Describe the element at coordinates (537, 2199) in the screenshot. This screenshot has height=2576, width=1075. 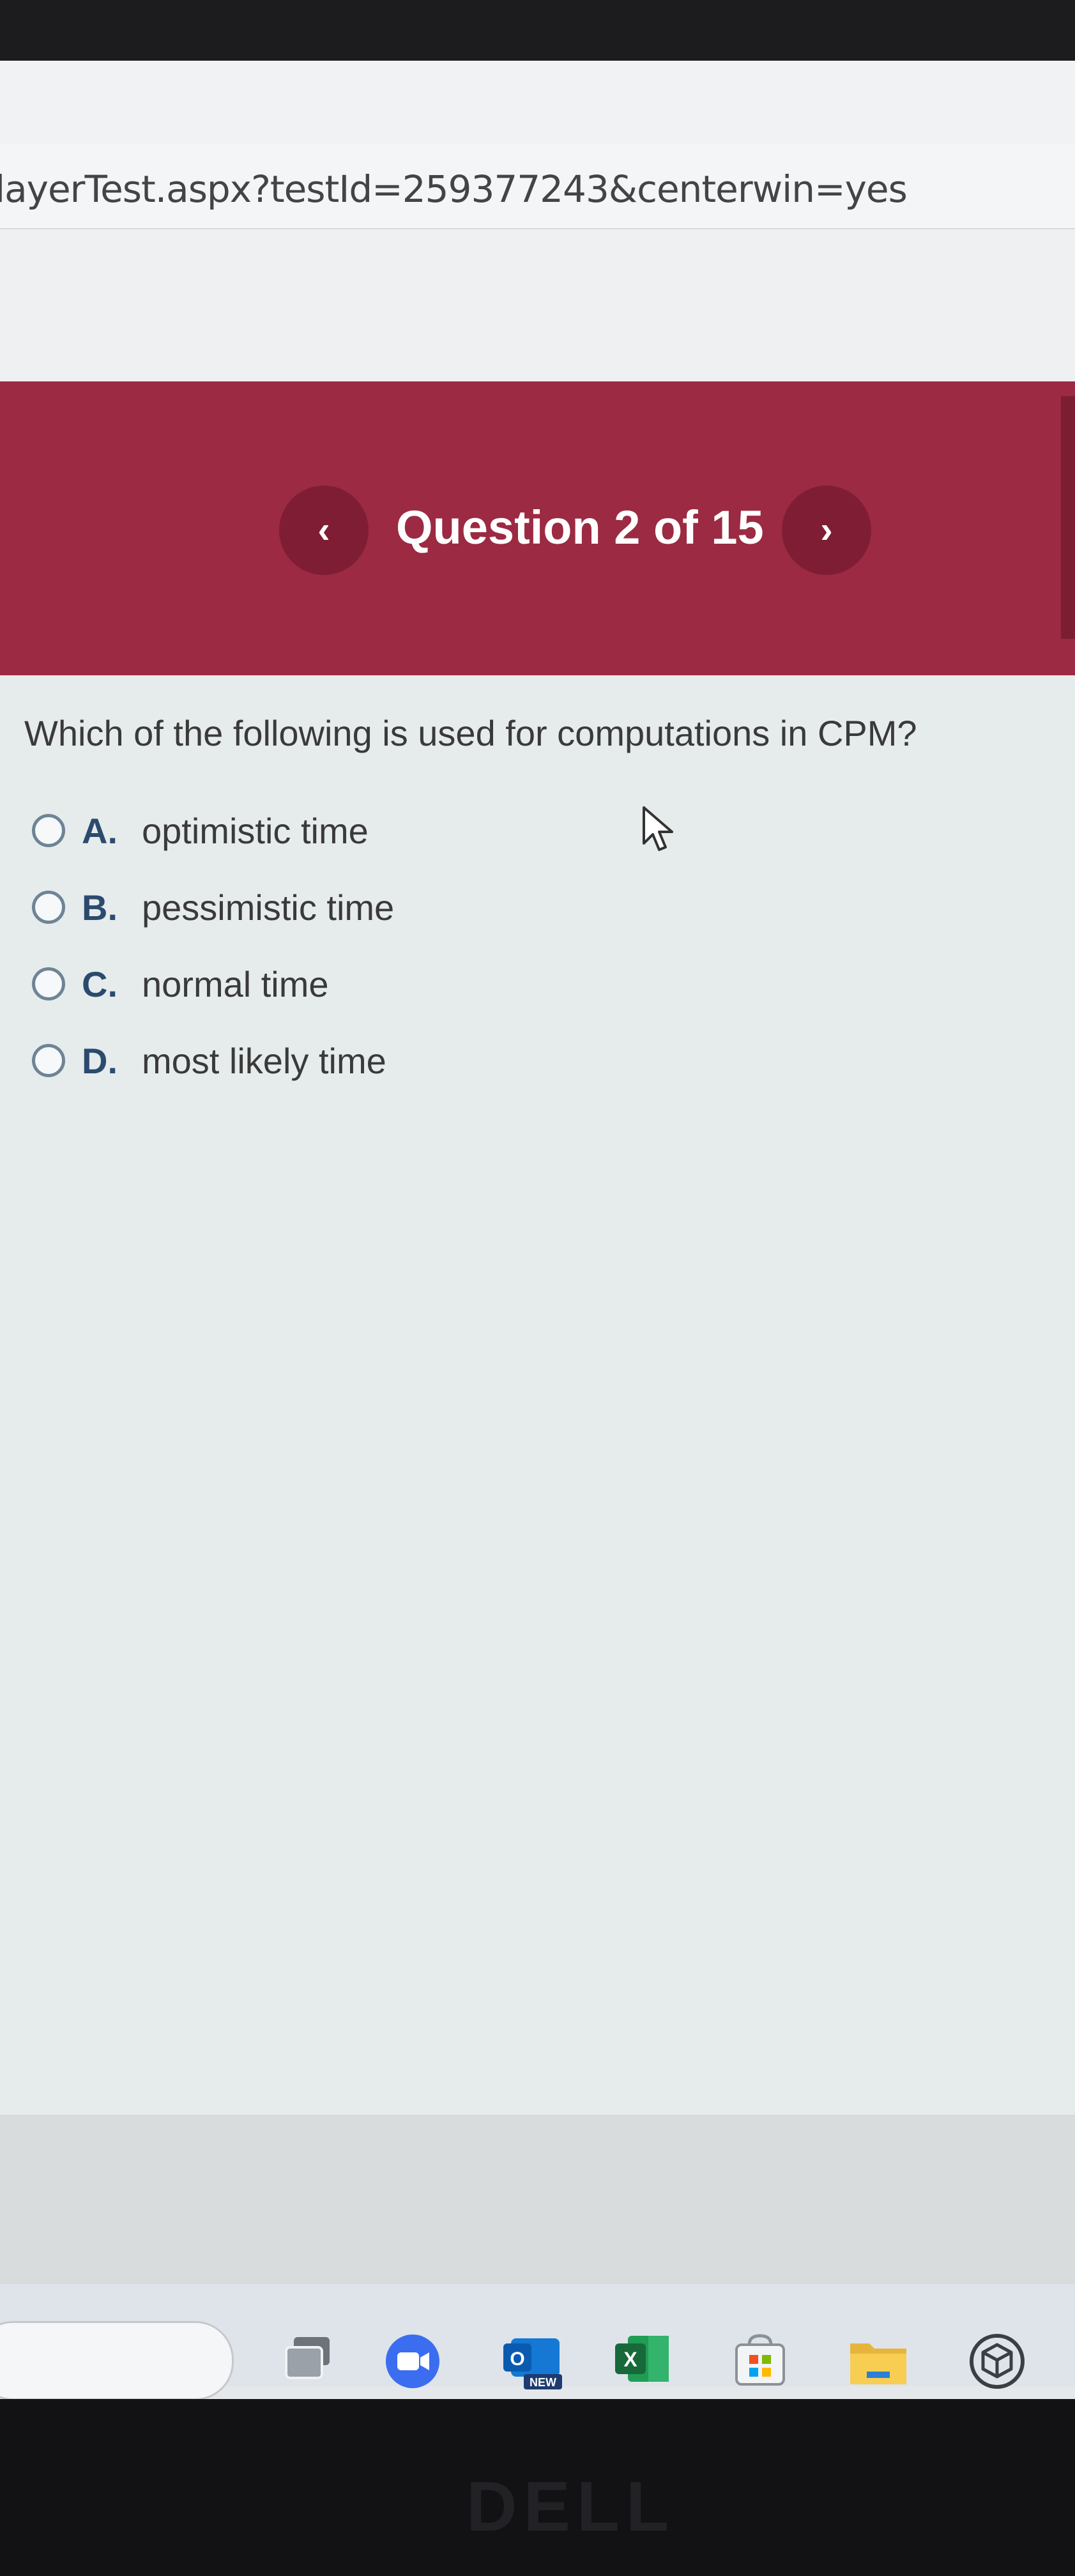
I see `page-bottom-area` at that location.